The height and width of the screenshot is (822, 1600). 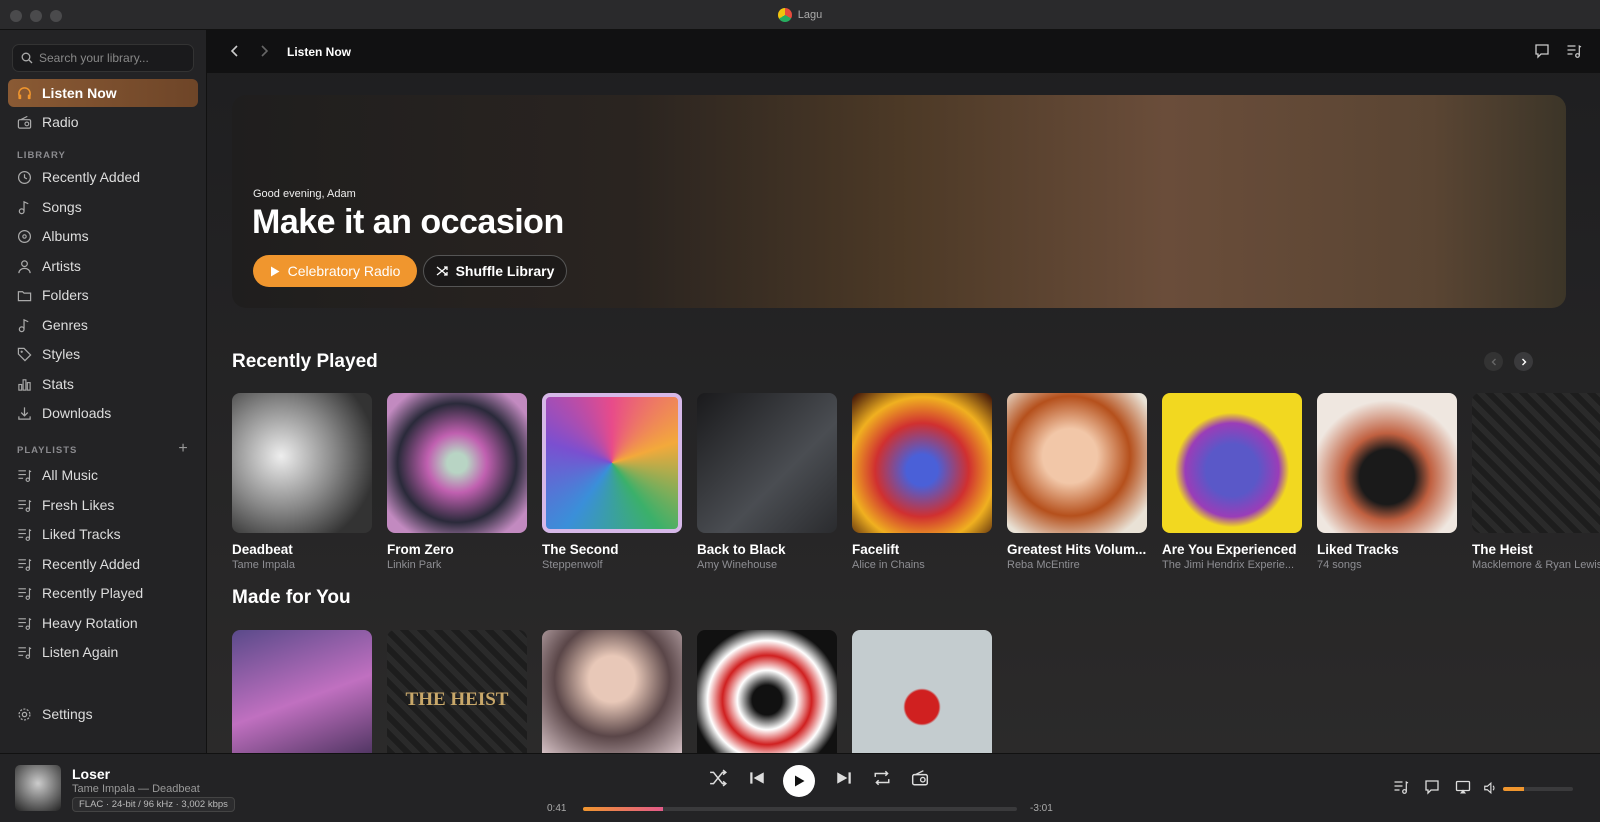 What do you see at coordinates (103, 354) in the screenshot?
I see `sidebar-item-styles: Styles` at bounding box center [103, 354].